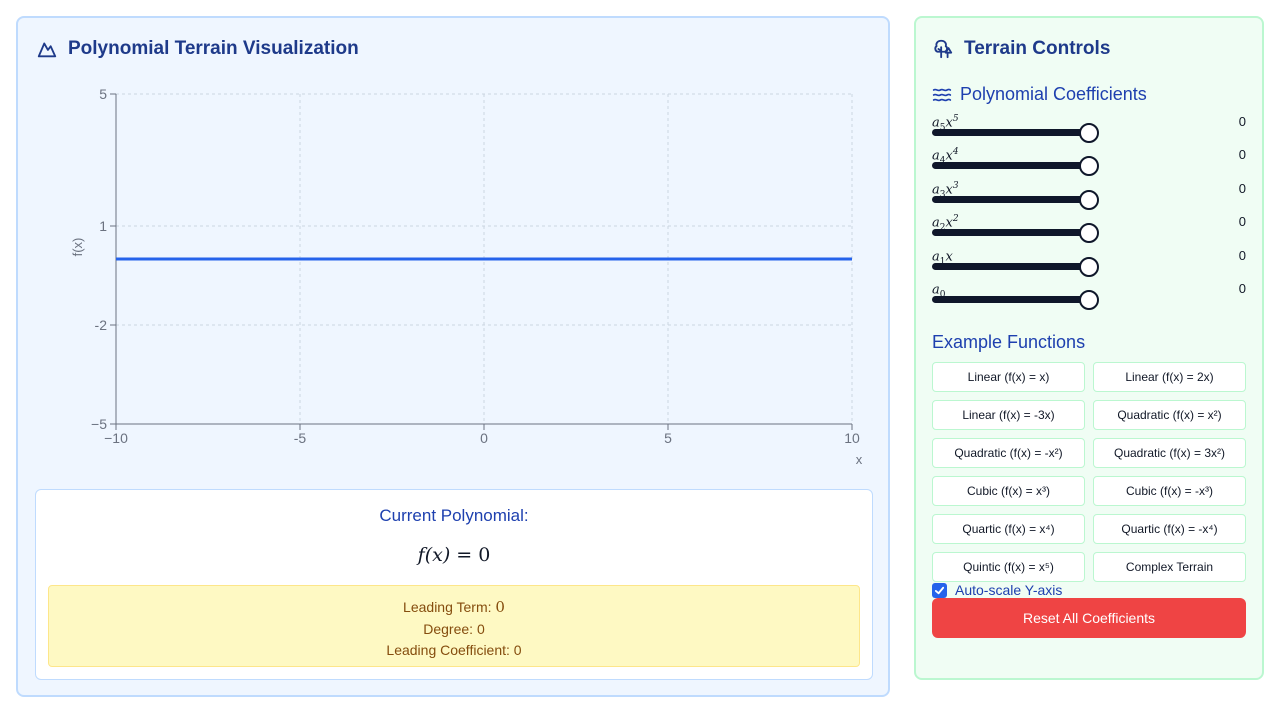 The image size is (1280, 713). What do you see at coordinates (116, 438) in the screenshot?
I see `x-tick-label: −10` at bounding box center [116, 438].